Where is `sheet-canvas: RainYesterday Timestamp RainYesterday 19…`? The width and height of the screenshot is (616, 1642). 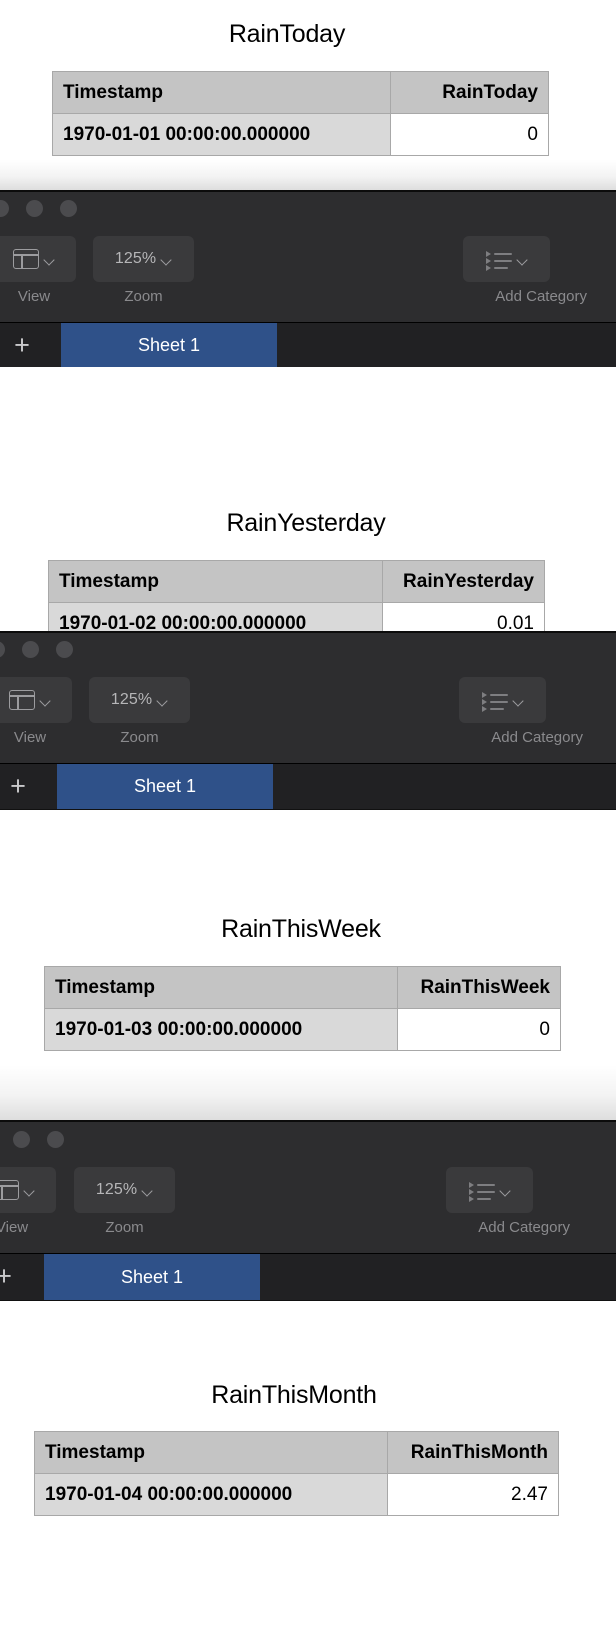
sheet-canvas: RainYesterday Timestamp RainYesterday 19… is located at coordinates (308, 556).